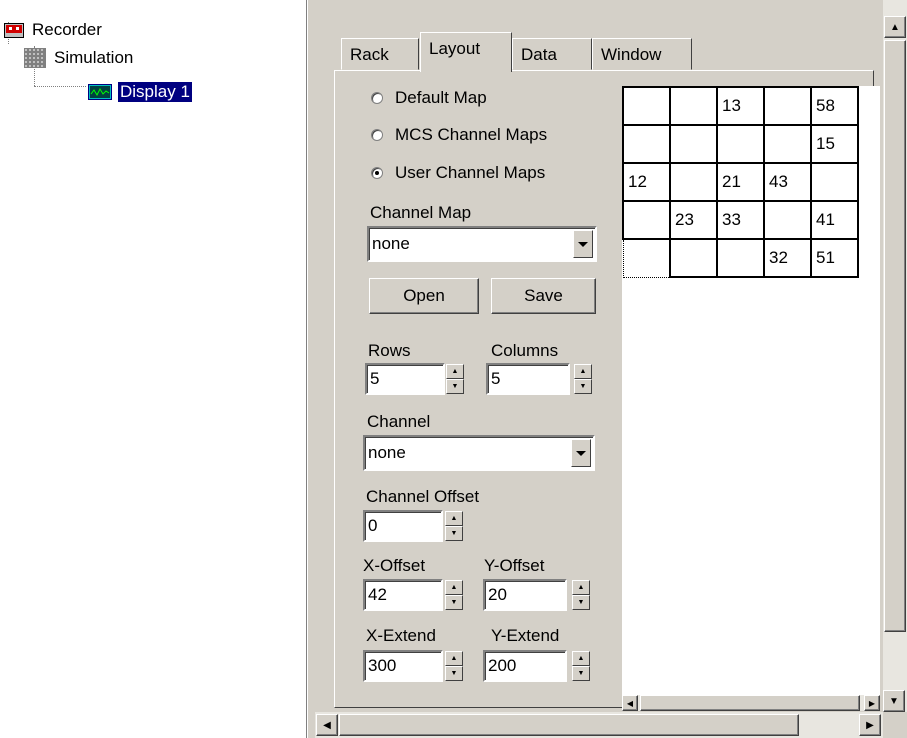 This screenshot has width=907, height=738. Describe the element at coordinates (79, 58) in the screenshot. I see `tree-item-simulation: Simulation` at that location.